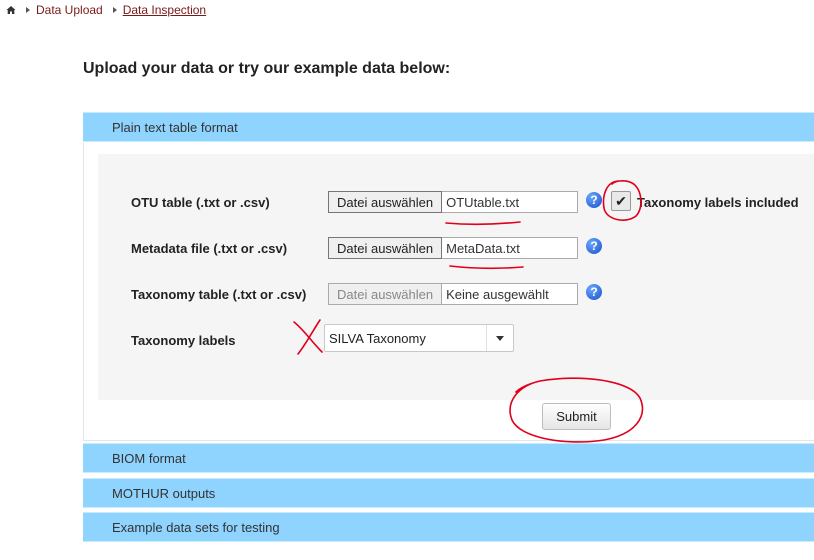  What do you see at coordinates (209, 248) in the screenshot?
I see `metadata-file-label: Metadata file (.txt or .csv)` at bounding box center [209, 248].